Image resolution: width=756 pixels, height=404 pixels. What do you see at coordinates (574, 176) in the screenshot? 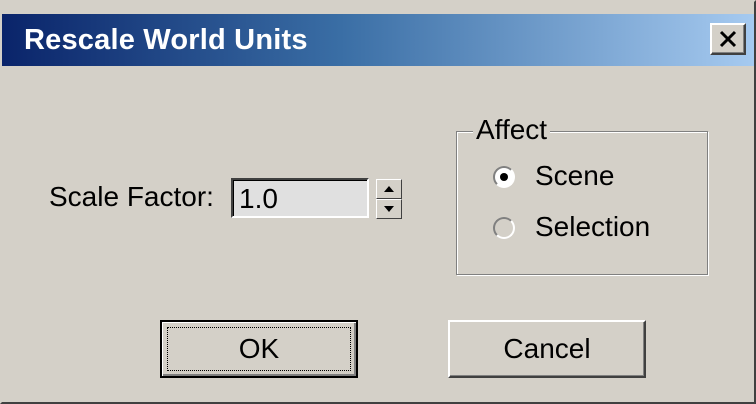
I see `radio-scene-label: Scene` at bounding box center [574, 176].